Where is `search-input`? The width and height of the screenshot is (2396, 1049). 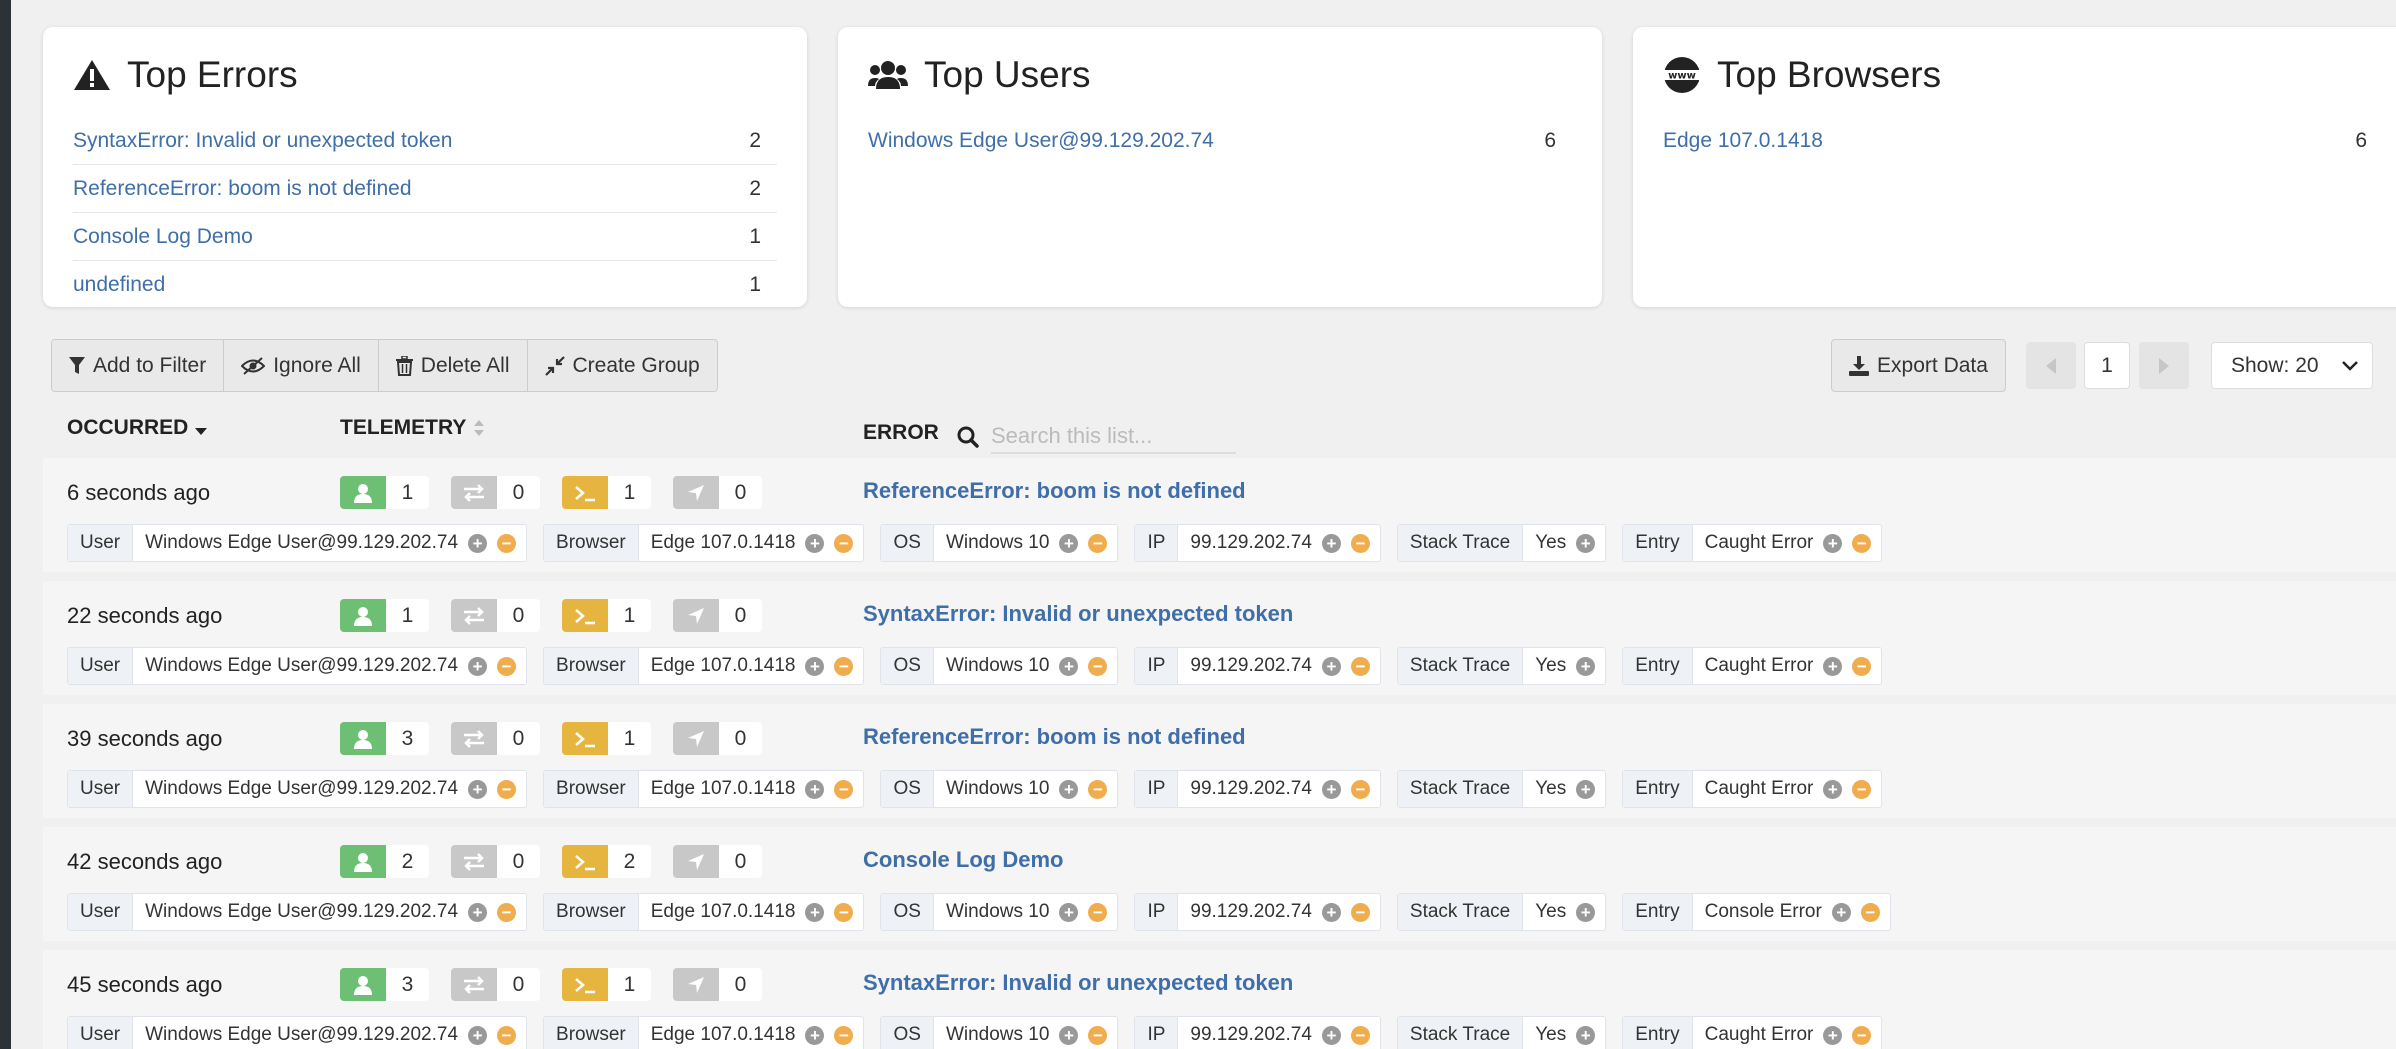
search-input is located at coordinates (1113, 437).